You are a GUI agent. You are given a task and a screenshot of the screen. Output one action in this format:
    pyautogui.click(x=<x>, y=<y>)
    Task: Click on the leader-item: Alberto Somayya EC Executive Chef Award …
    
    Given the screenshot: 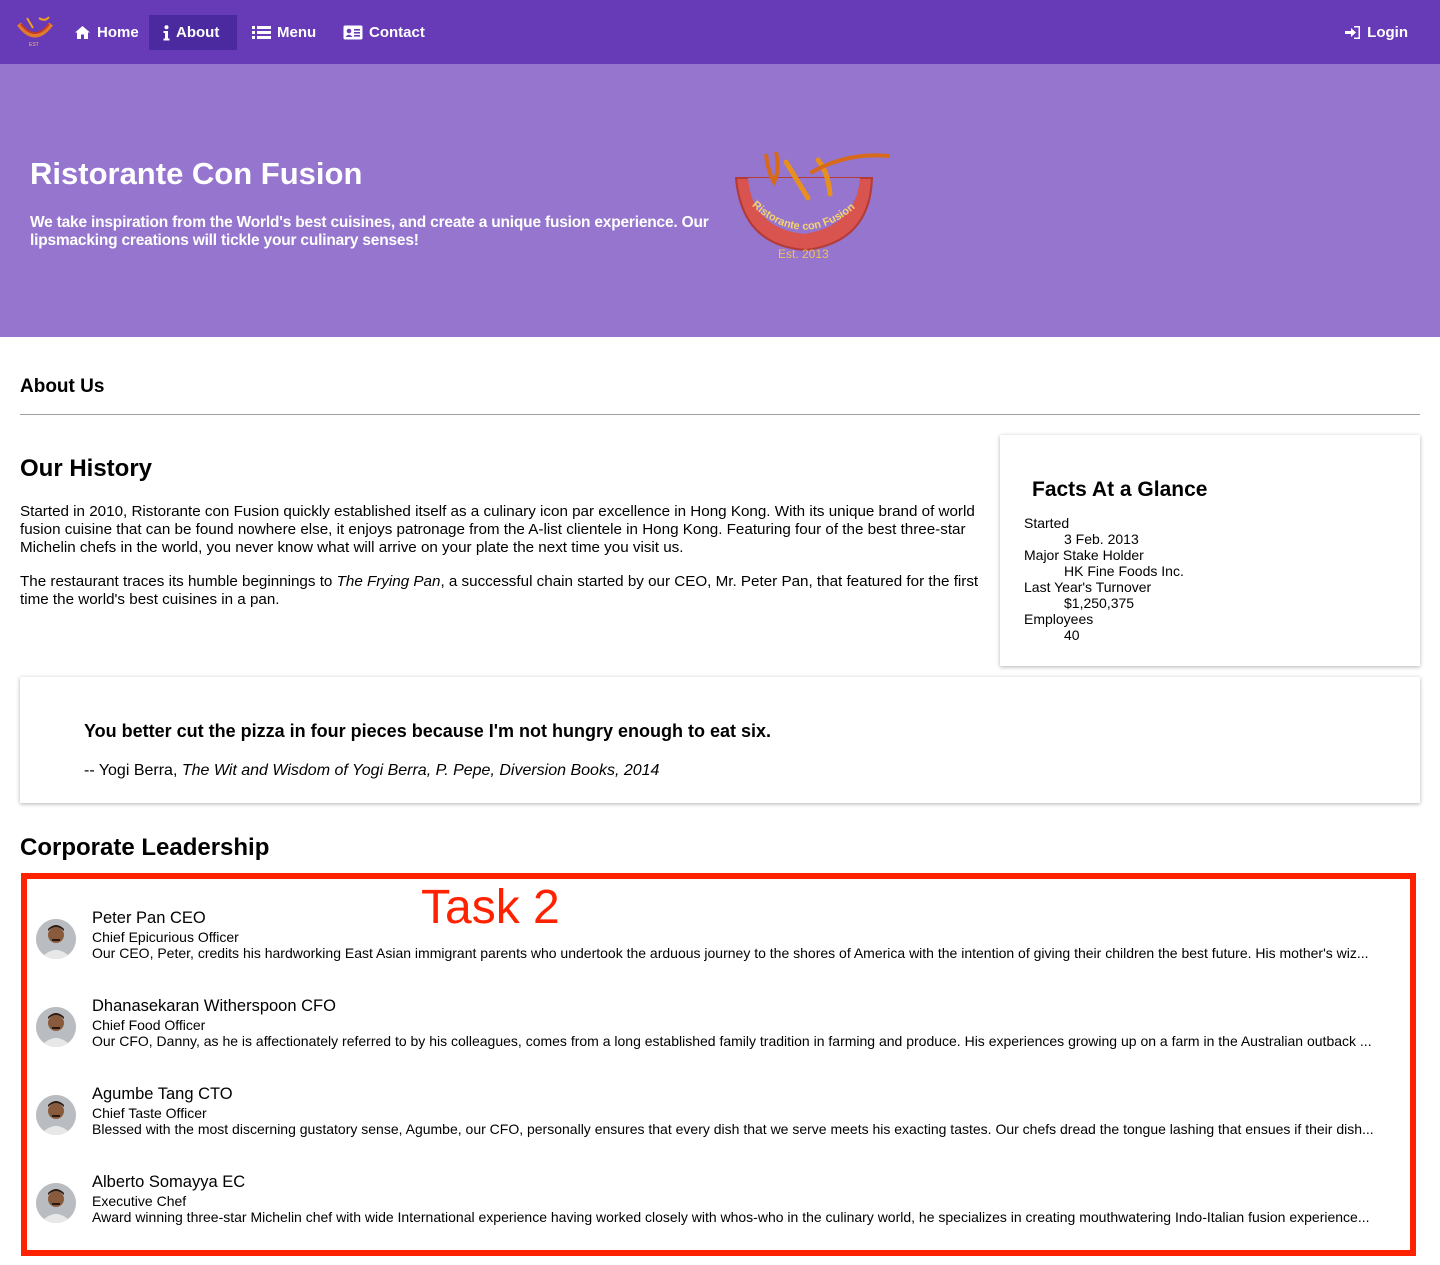 What is the action you would take?
    pyautogui.click(x=716, y=1204)
    